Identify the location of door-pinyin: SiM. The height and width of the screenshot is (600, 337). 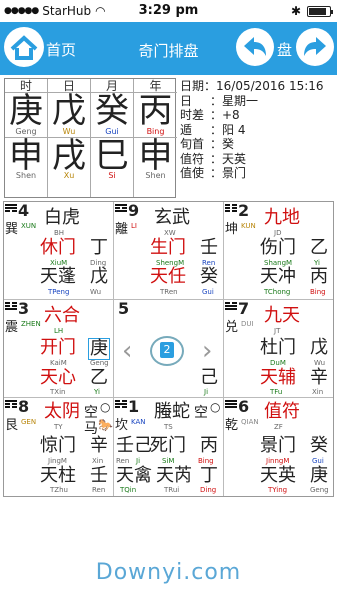
(168, 461).